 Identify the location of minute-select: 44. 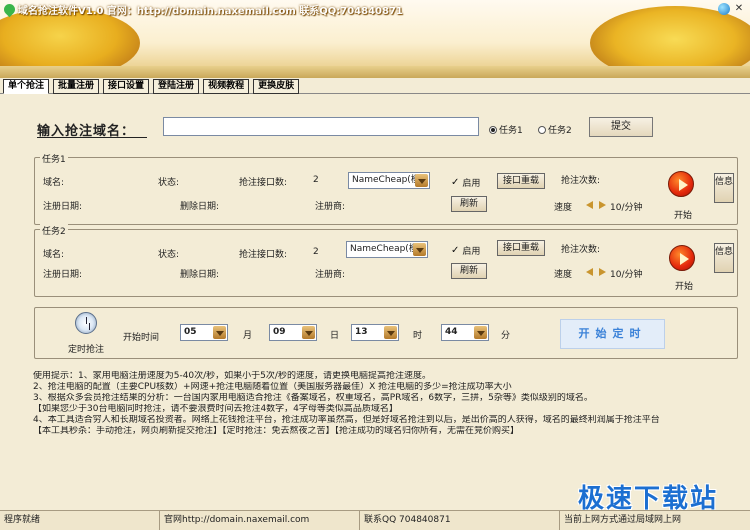
(465, 332).